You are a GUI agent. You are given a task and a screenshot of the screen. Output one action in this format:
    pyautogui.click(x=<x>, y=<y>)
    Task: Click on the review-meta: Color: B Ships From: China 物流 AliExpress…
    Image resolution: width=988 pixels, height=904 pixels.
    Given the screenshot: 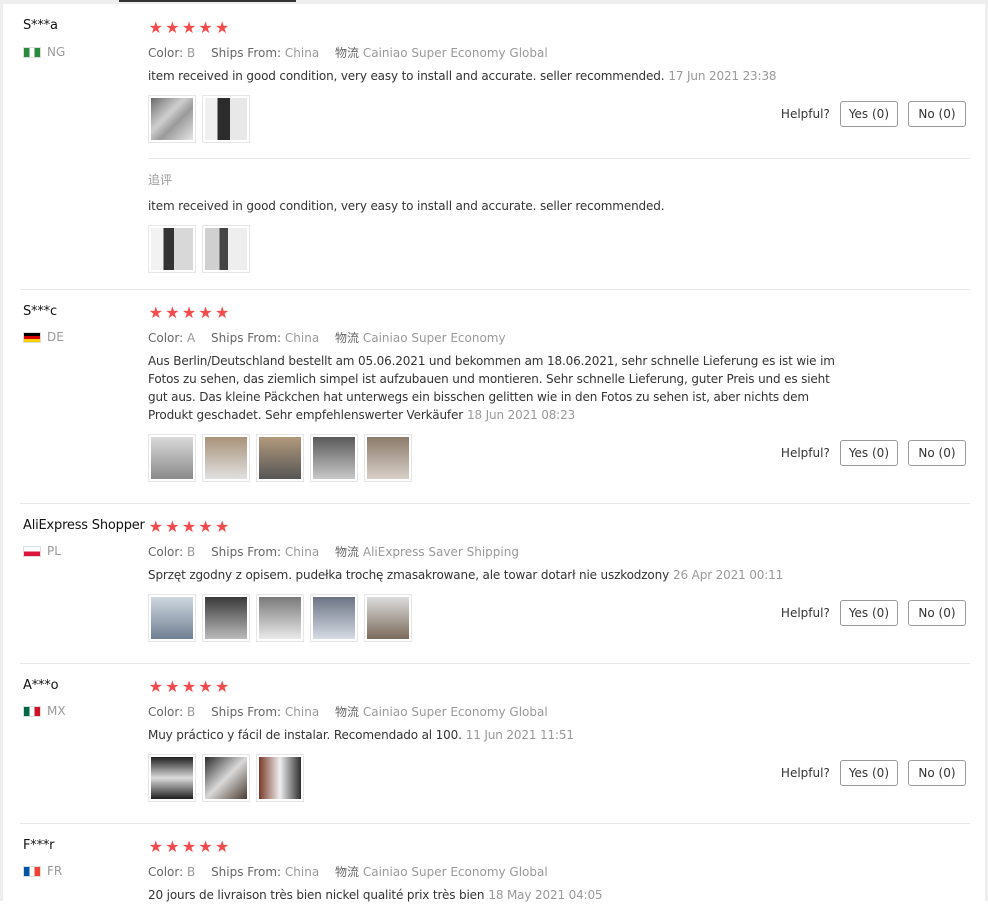 What is the action you would take?
    pyautogui.click(x=339, y=551)
    